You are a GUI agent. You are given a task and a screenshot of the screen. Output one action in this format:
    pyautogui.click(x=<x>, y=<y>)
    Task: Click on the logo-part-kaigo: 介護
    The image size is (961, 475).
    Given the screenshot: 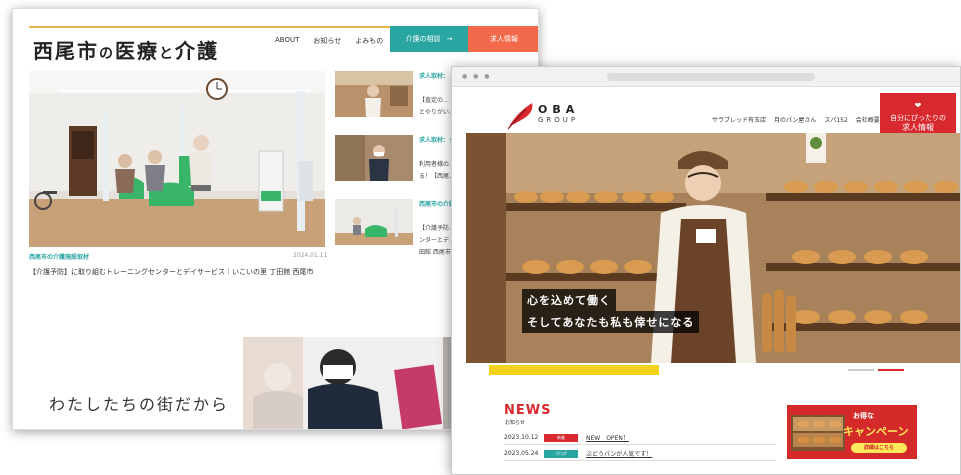 What is the action you would take?
    pyautogui.click(x=197, y=51)
    